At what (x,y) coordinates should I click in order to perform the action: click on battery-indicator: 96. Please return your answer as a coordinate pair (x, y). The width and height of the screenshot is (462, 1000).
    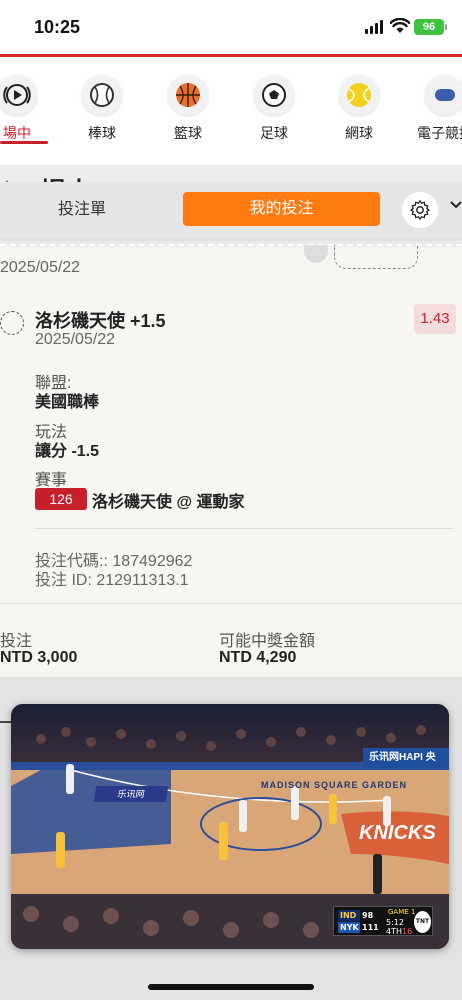
    Looking at the image, I should click on (430, 27).